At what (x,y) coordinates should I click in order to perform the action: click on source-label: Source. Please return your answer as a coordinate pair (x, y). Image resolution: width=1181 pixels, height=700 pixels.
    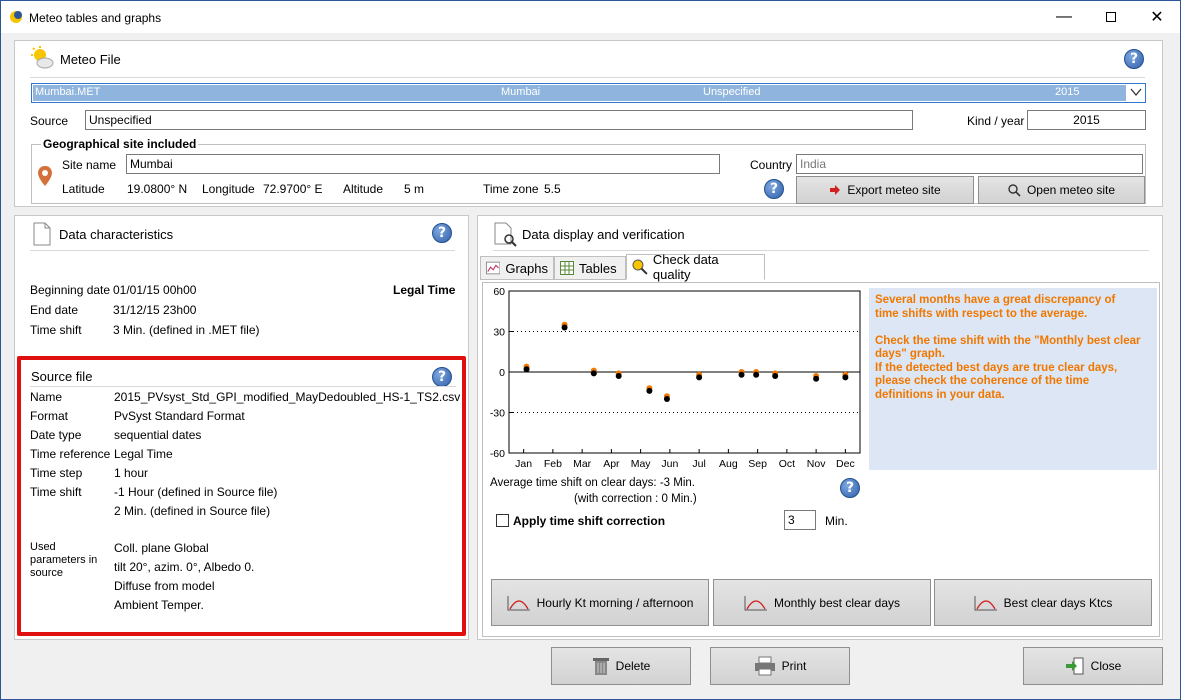
    Looking at the image, I should click on (49, 121).